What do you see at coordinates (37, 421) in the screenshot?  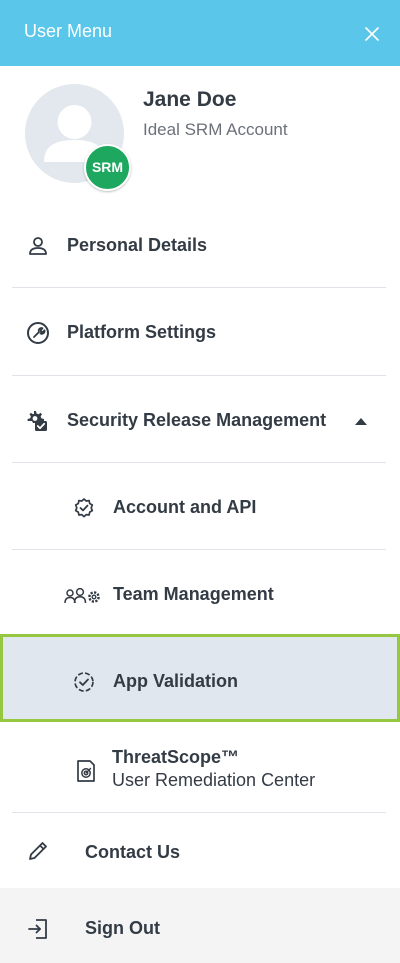 I see `gear-check-icon` at bounding box center [37, 421].